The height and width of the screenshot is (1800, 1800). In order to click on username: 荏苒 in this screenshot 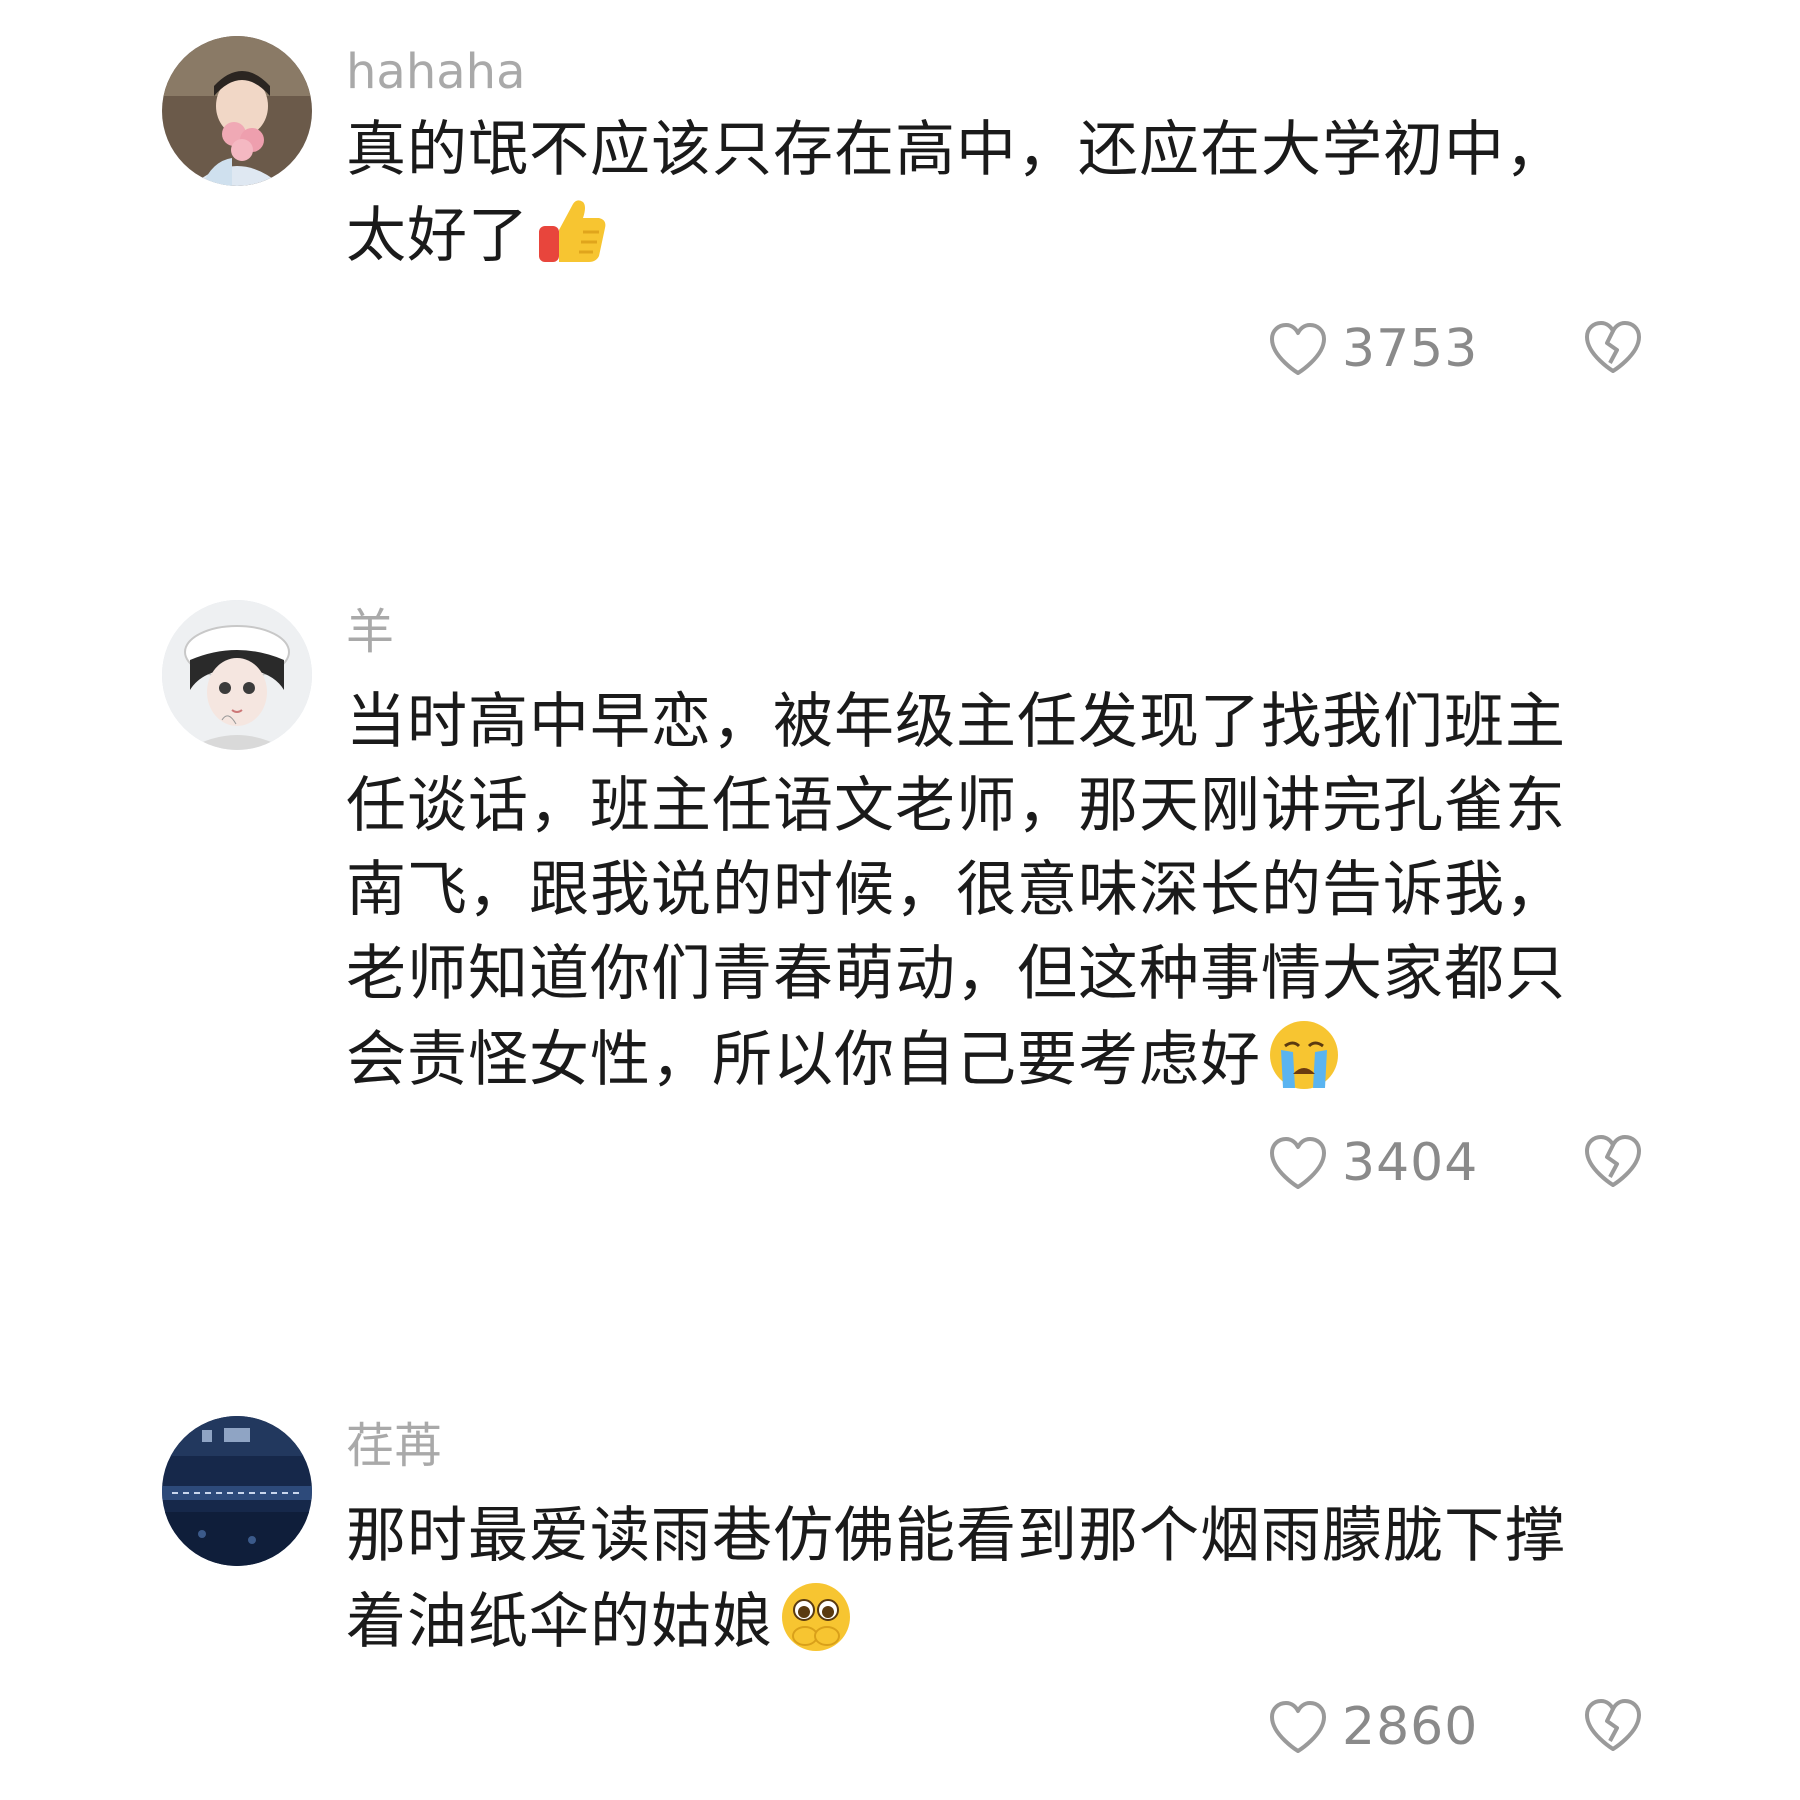, I will do `click(394, 1446)`.